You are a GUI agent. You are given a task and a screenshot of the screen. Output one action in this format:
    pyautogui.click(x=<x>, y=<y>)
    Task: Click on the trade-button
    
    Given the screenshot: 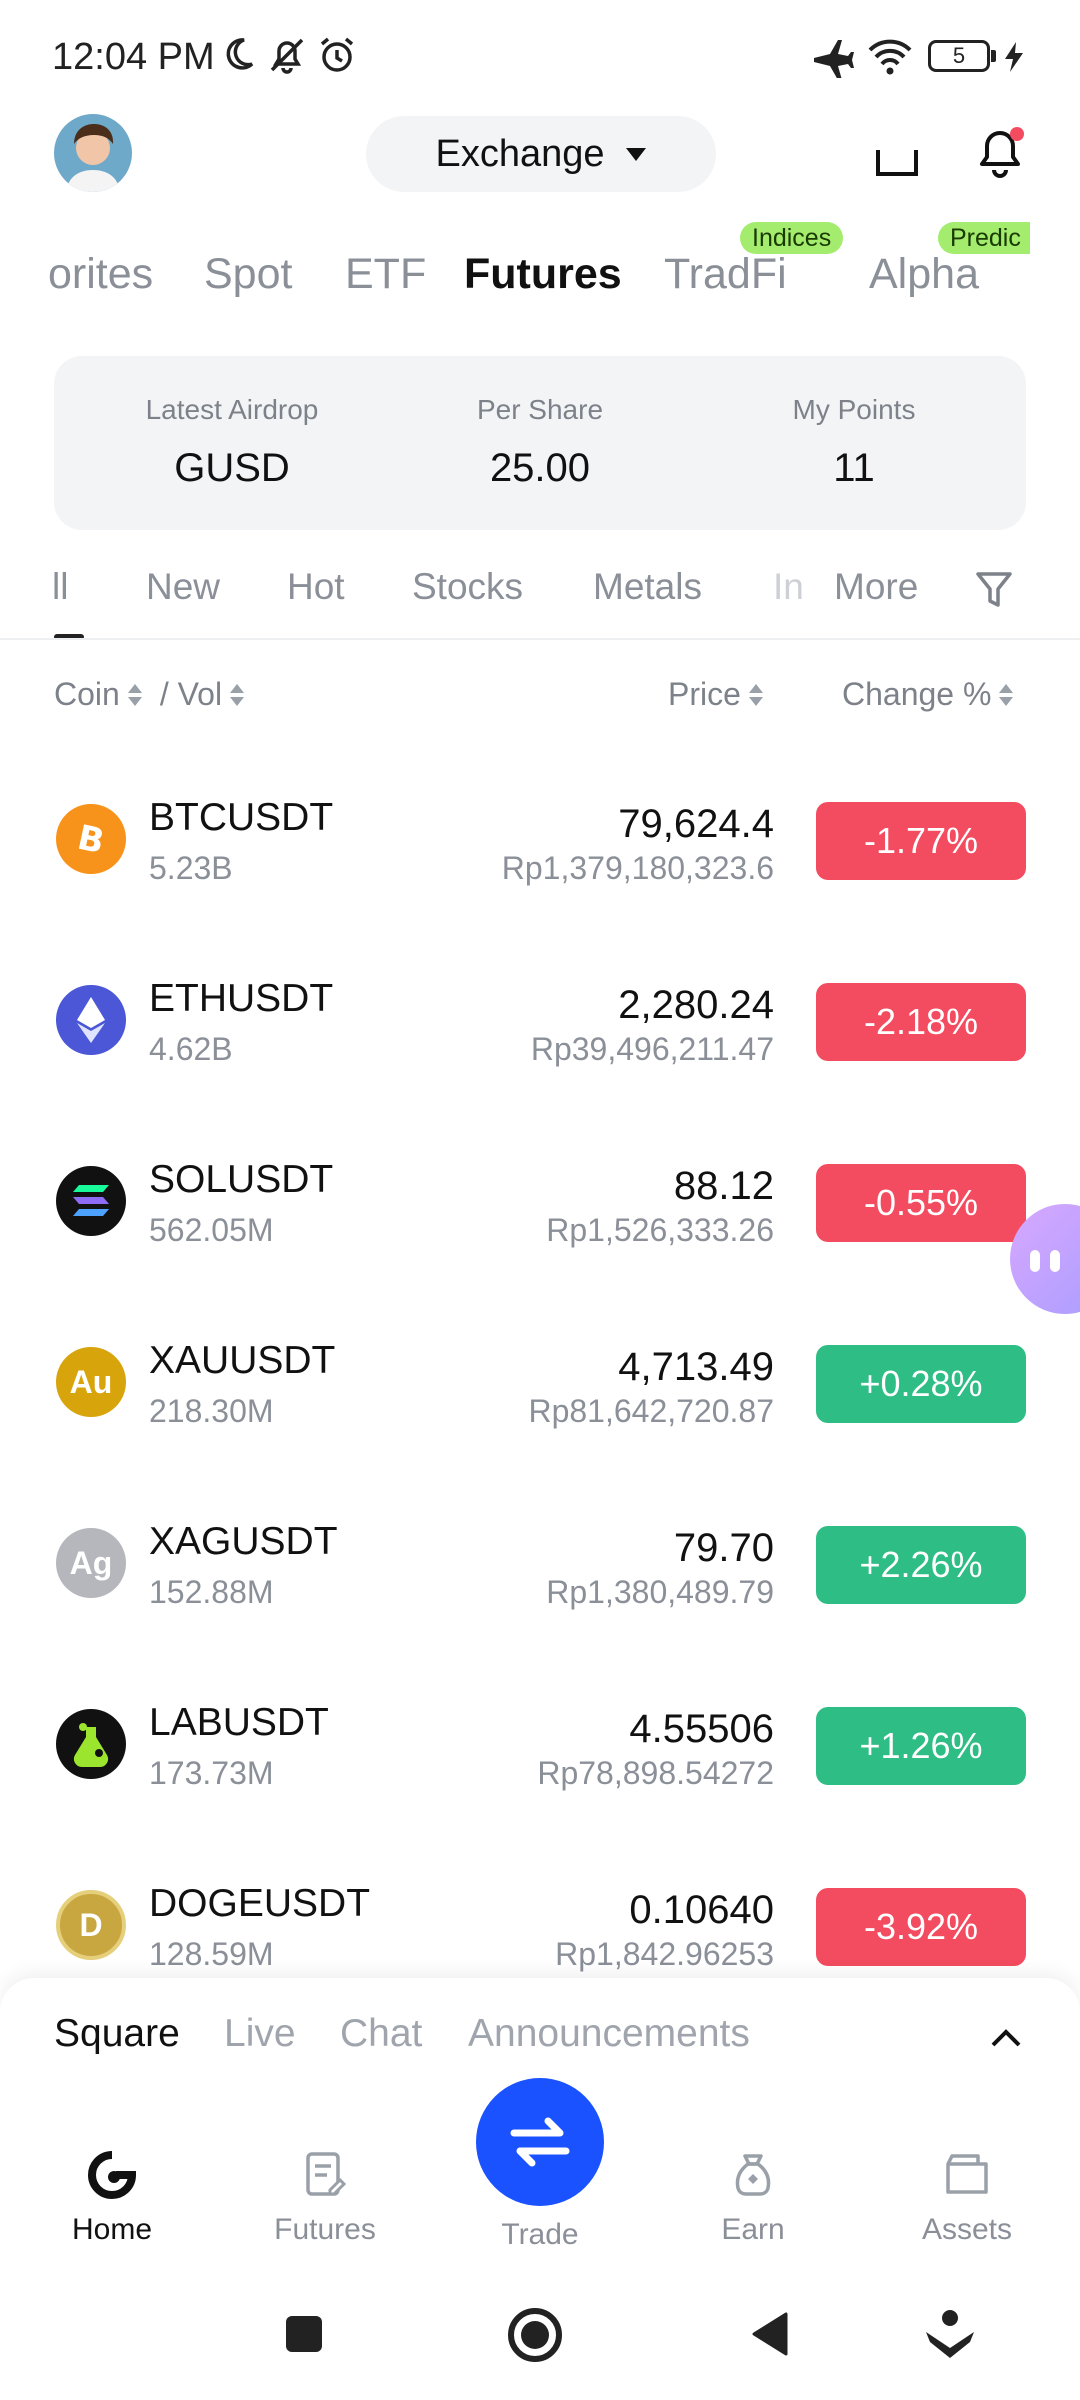 What is the action you would take?
    pyautogui.click(x=540, y=2142)
    